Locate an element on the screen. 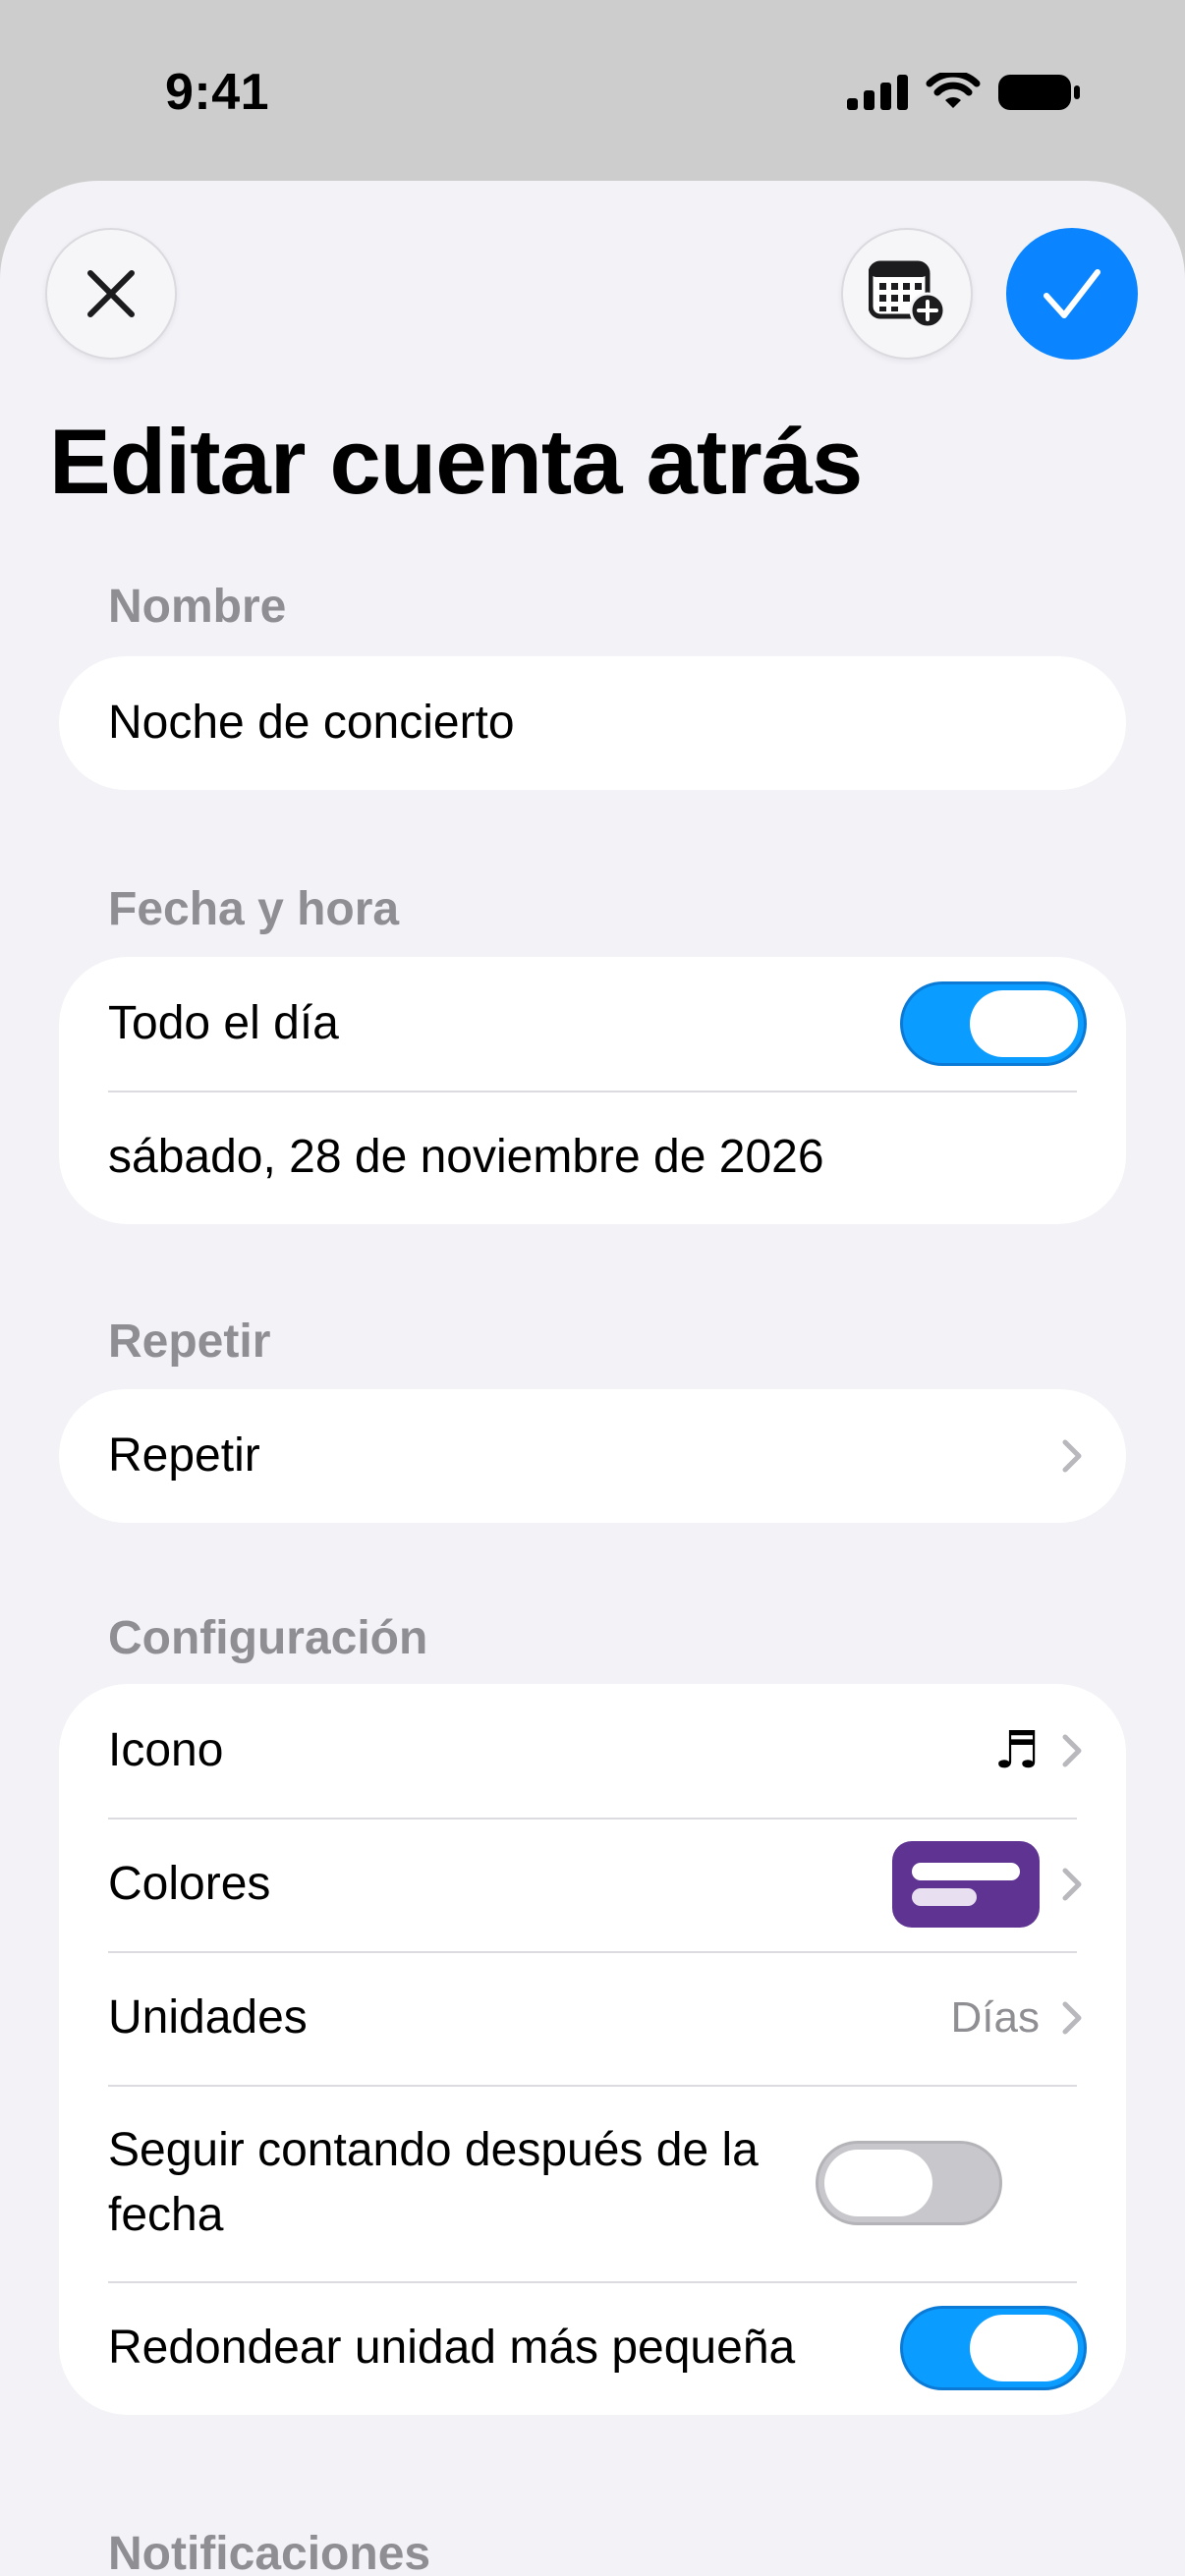  round-unit-toggle is located at coordinates (994, 2348).